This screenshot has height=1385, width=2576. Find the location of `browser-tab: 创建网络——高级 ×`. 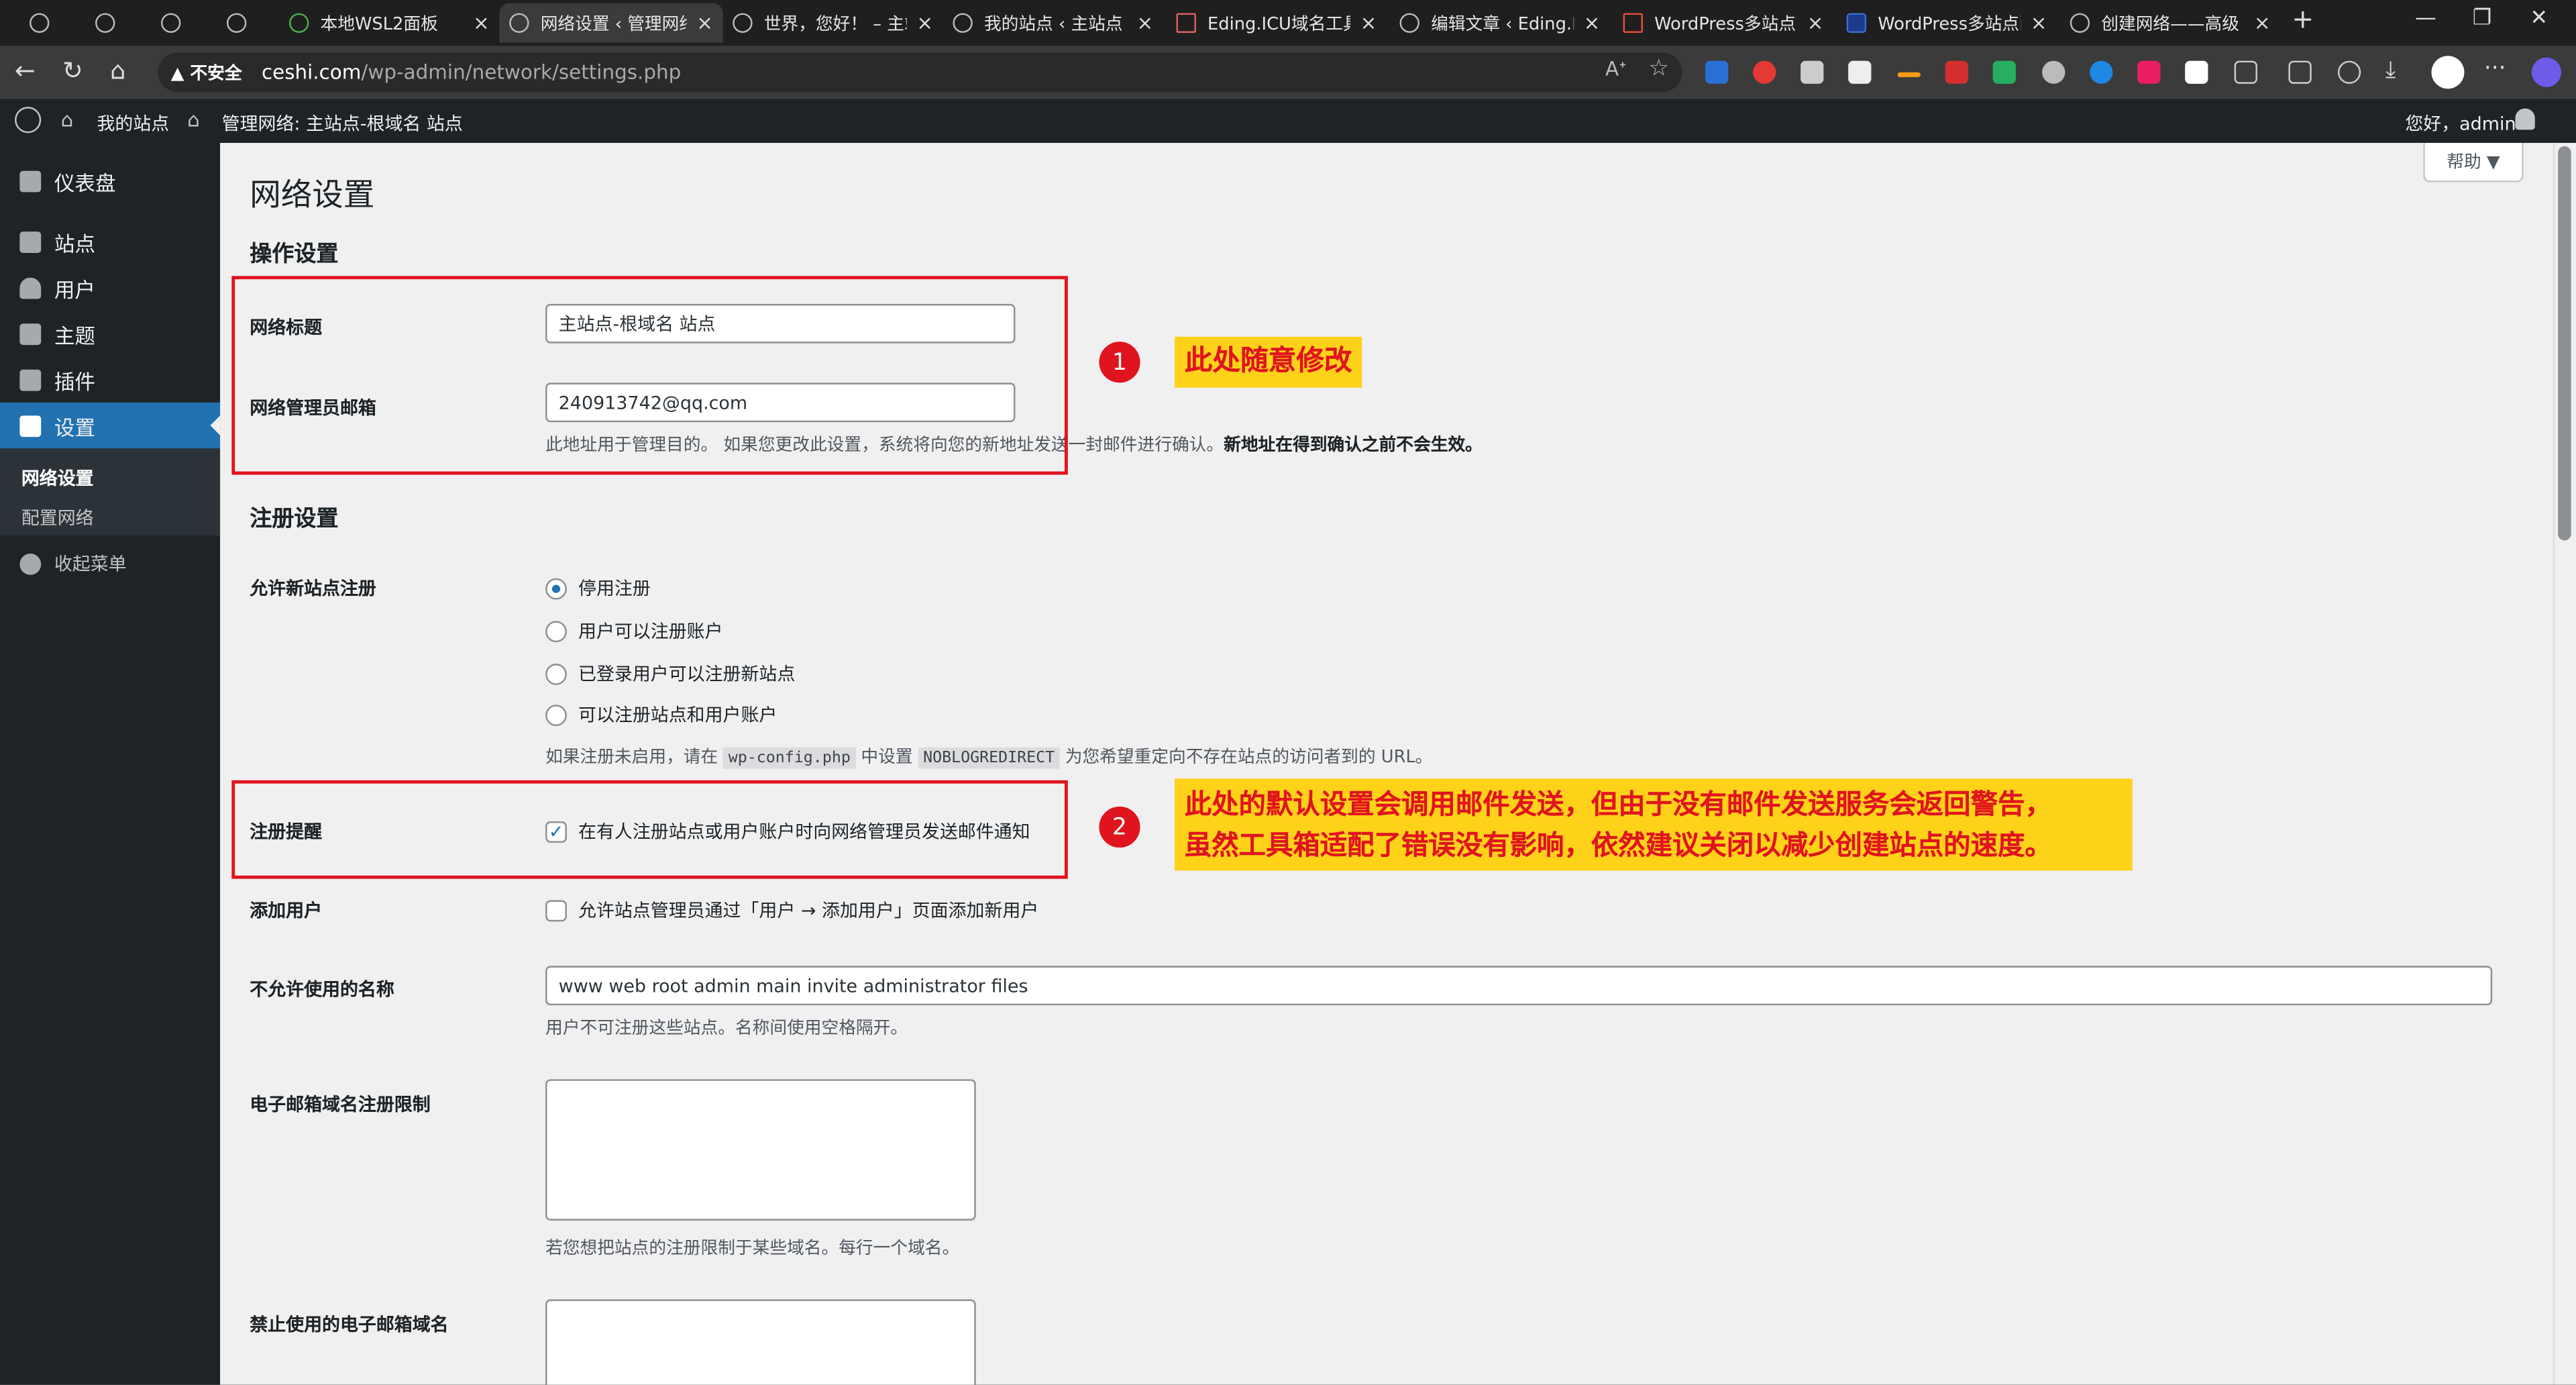

browser-tab: 创建网络——高级 × is located at coordinates (2170, 23).